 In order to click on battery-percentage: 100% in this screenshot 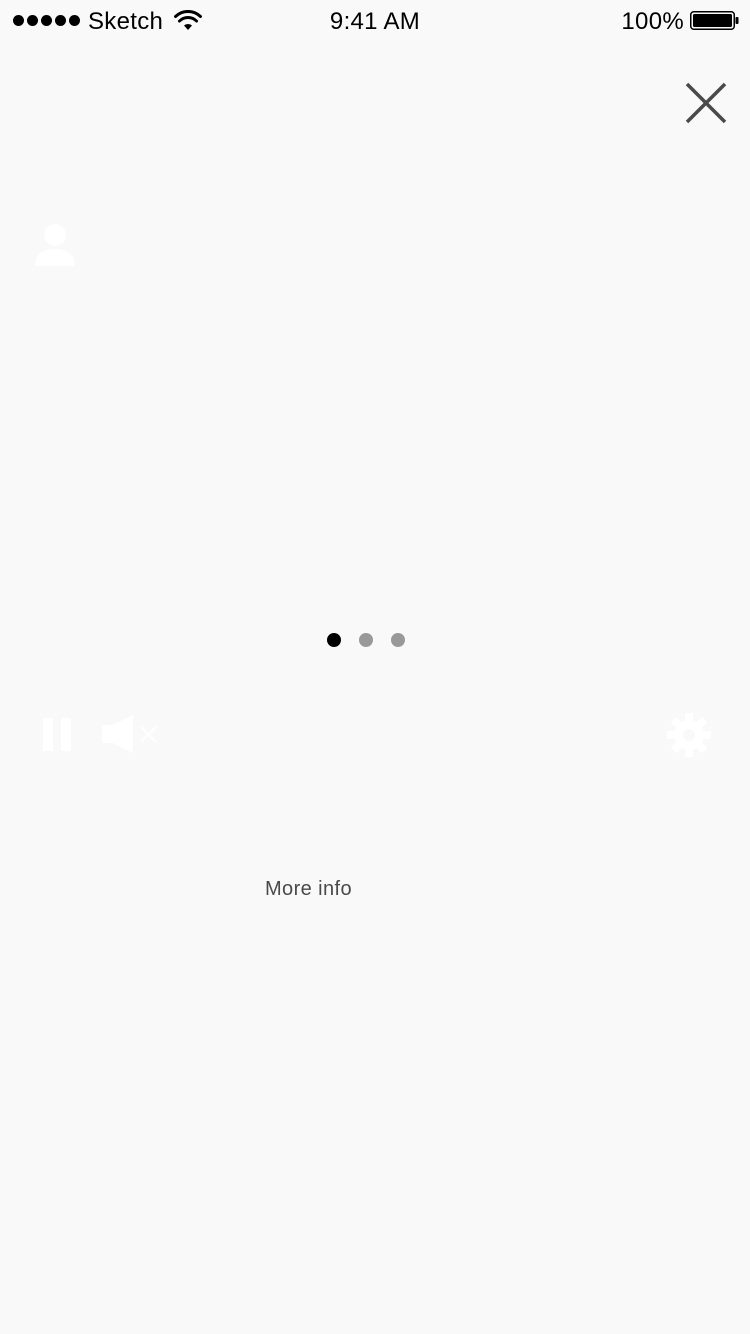, I will do `click(652, 21)`.